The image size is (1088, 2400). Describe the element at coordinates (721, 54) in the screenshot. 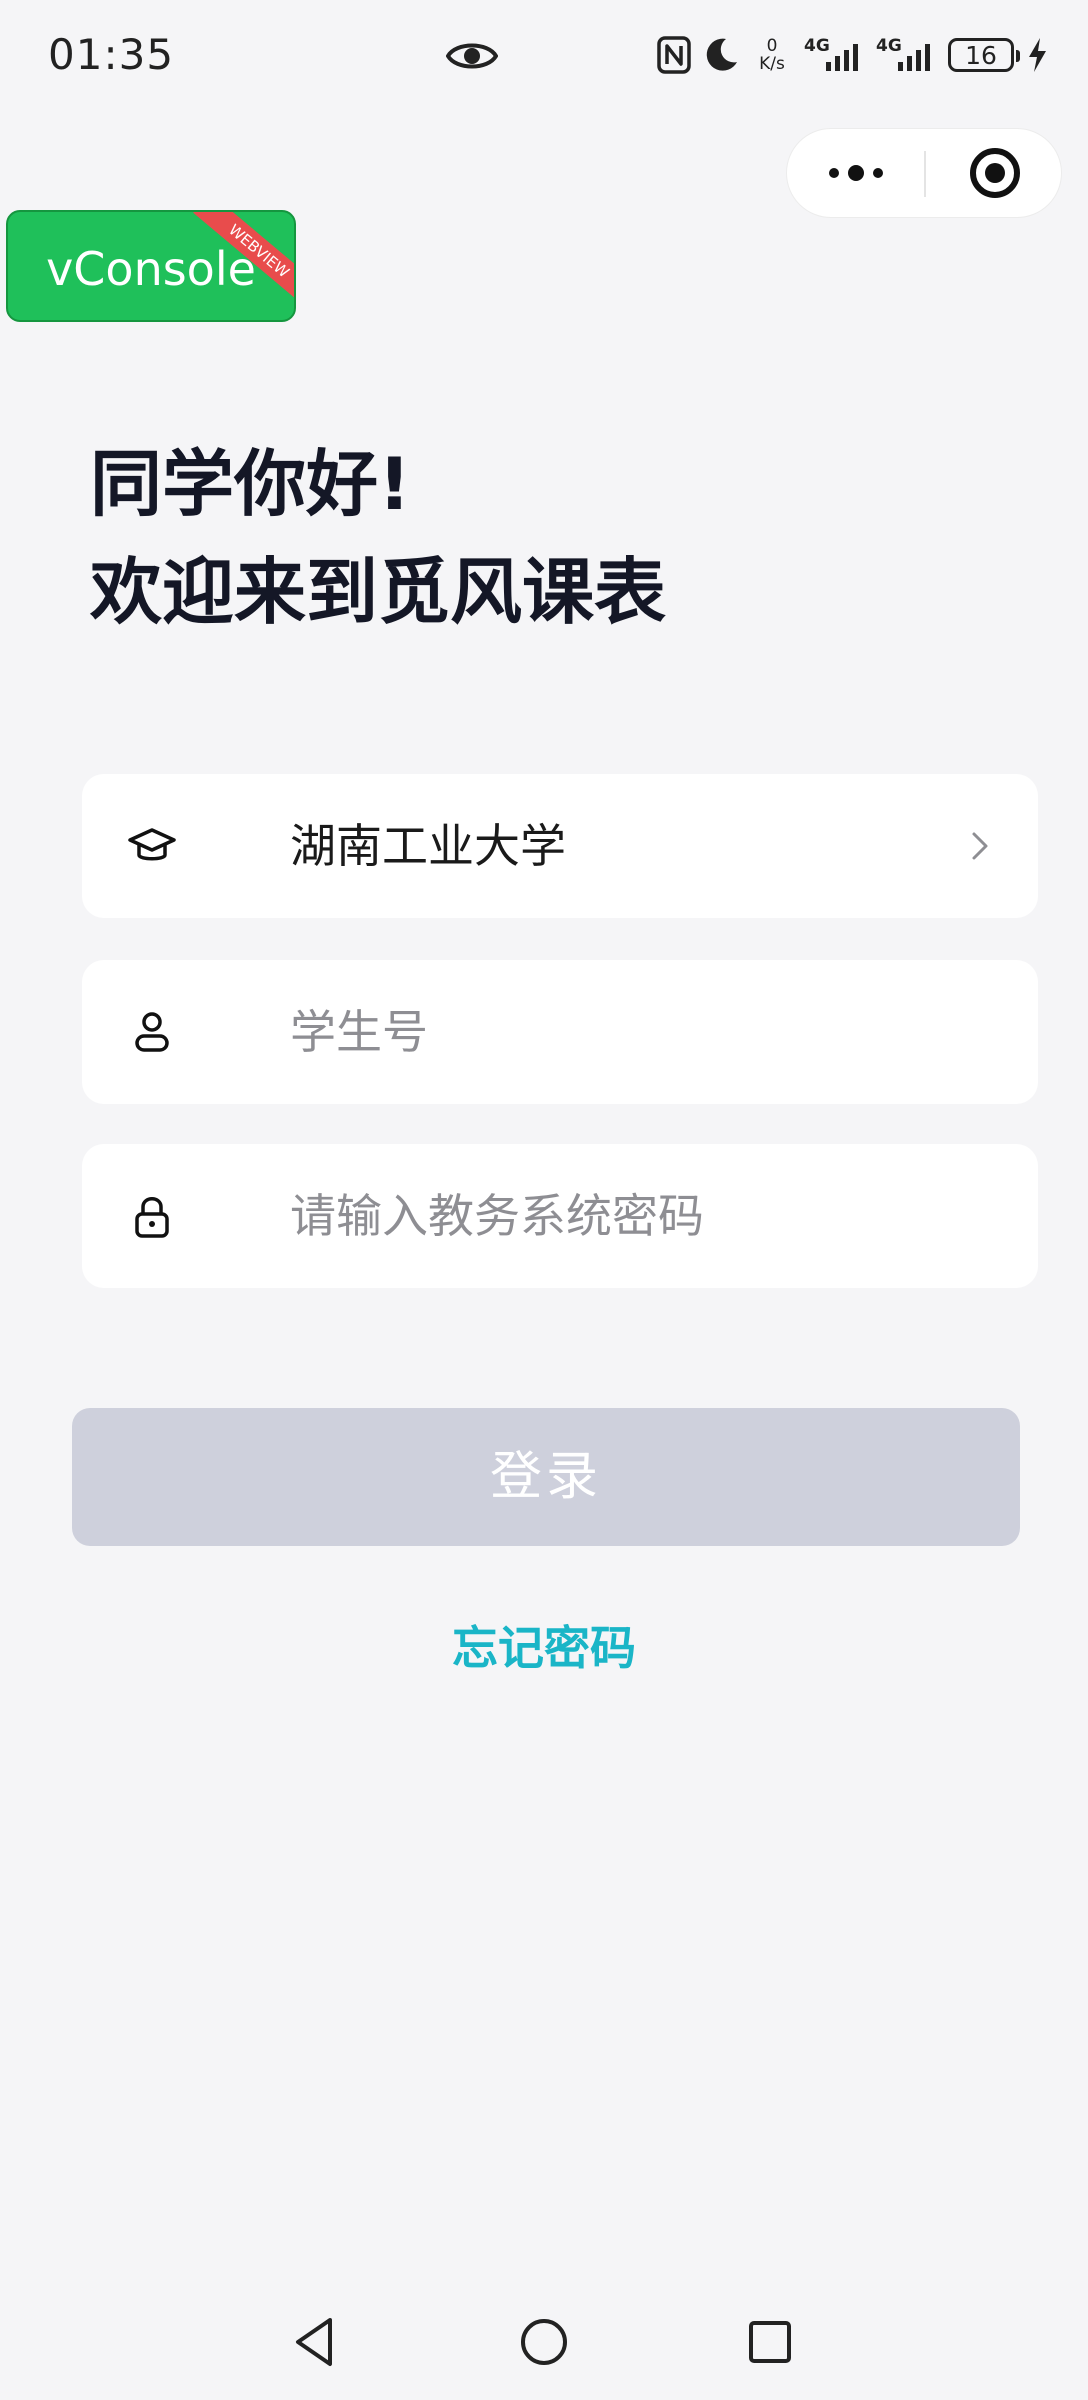

I see `do-not-disturb-moon-icon` at that location.